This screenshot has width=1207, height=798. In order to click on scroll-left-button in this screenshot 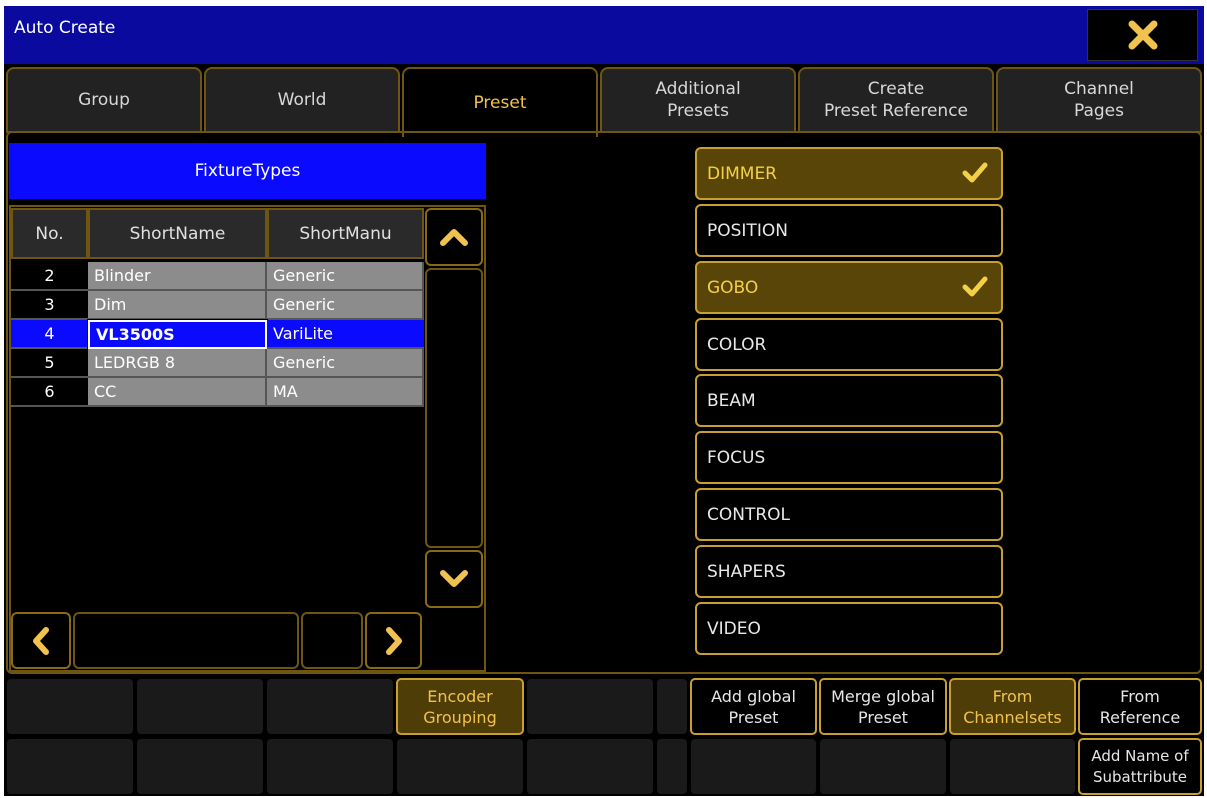, I will do `click(41, 640)`.